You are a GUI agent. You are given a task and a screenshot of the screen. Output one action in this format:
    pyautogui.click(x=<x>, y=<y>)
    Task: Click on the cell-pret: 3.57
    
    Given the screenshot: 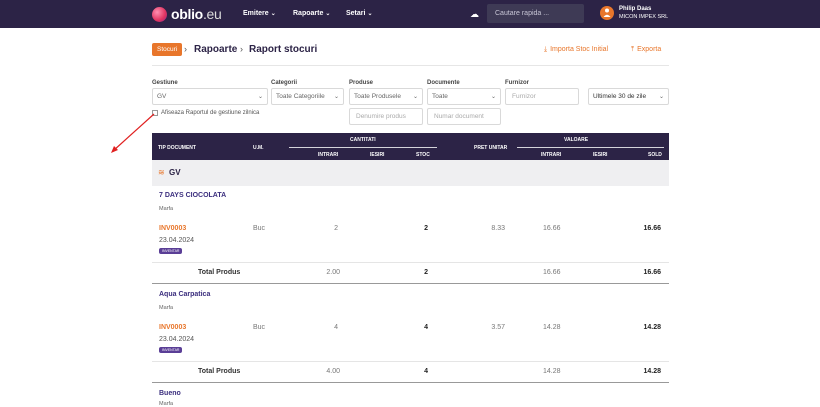 What is the action you would take?
    pyautogui.click(x=498, y=327)
    